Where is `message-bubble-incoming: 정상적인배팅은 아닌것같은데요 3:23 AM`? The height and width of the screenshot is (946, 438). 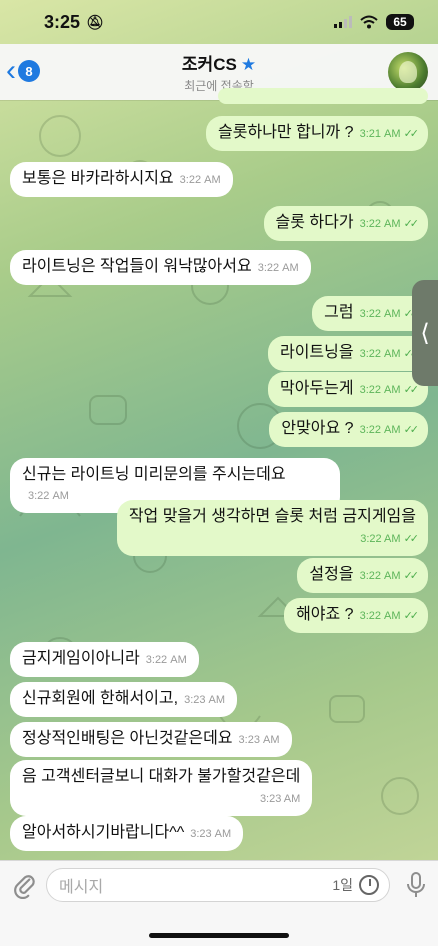
message-bubble-incoming: 정상적인배팅은 아닌것같은데요 3:23 AM is located at coordinates (151, 739).